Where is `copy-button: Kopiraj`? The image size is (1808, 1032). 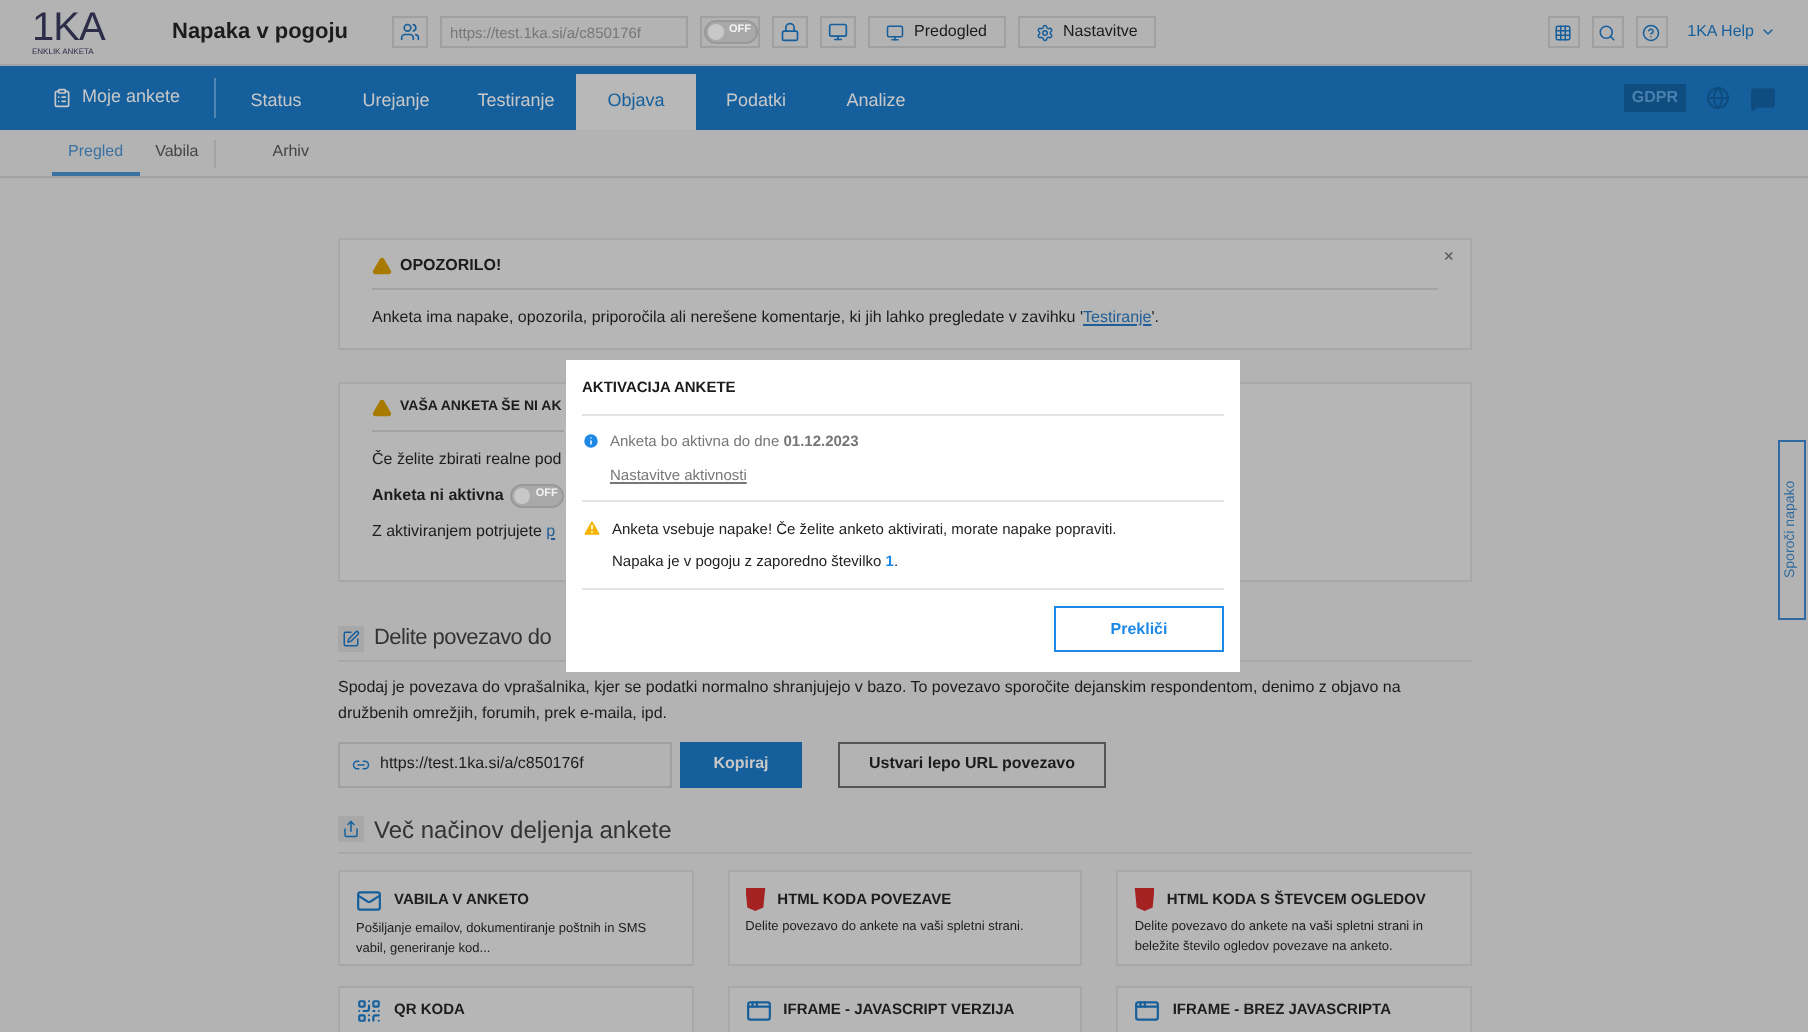 copy-button: Kopiraj is located at coordinates (741, 764).